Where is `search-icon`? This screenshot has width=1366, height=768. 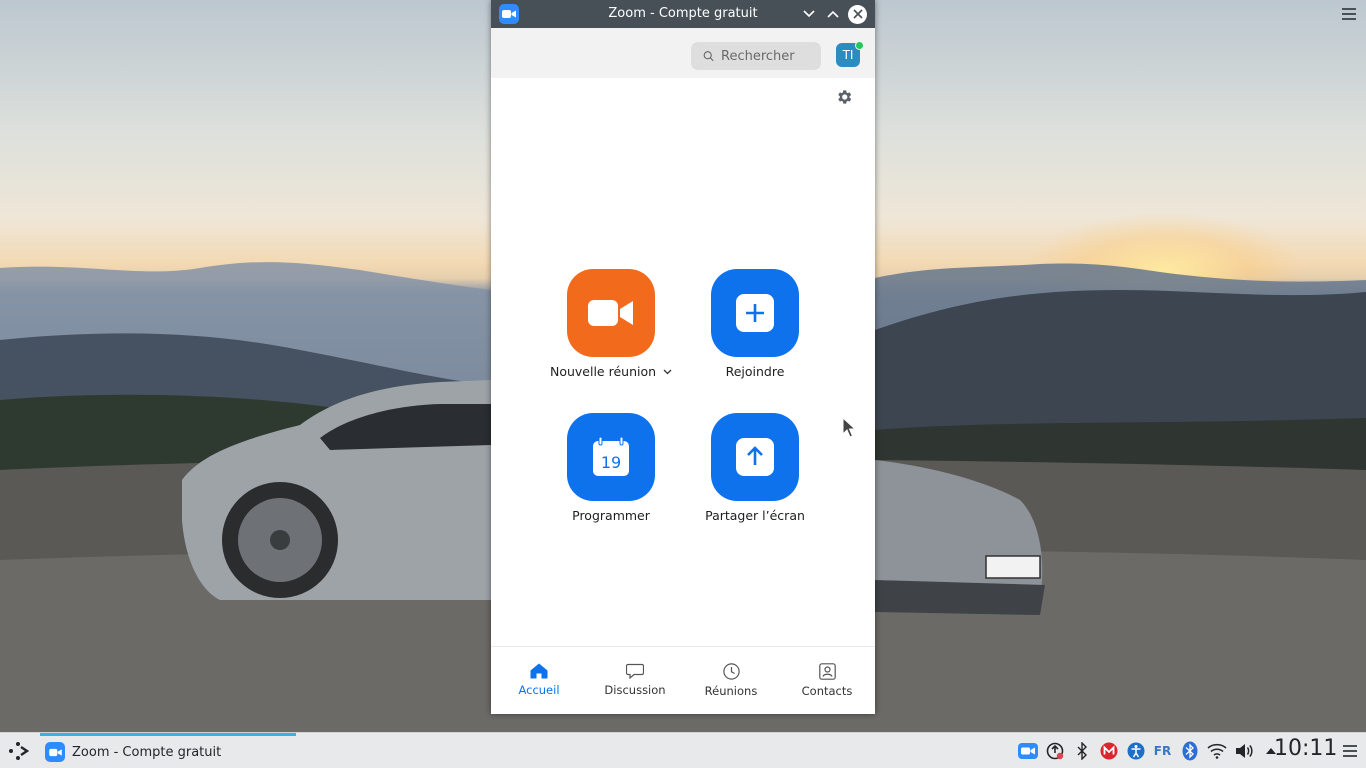
search-icon is located at coordinates (708, 56).